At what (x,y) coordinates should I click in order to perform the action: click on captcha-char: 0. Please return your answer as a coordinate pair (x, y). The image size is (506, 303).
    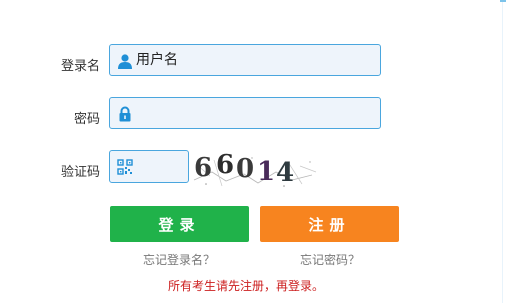
    Looking at the image, I should click on (245, 169).